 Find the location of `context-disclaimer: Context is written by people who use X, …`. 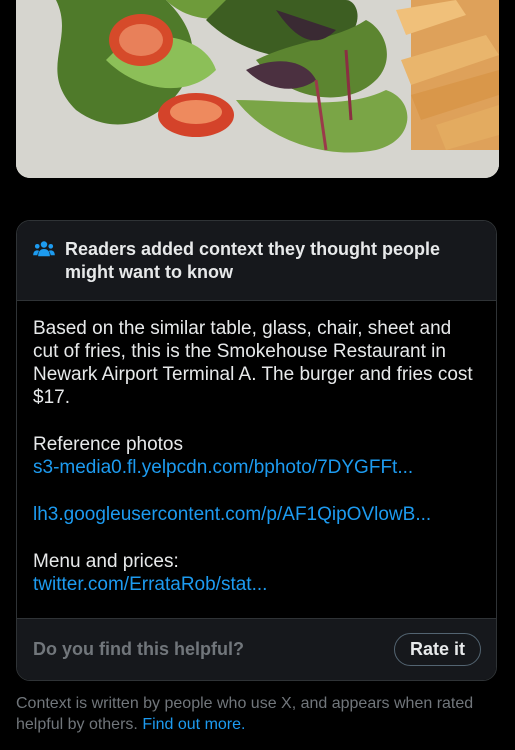

context-disclaimer: Context is written by people who use X, … is located at coordinates (251, 714).